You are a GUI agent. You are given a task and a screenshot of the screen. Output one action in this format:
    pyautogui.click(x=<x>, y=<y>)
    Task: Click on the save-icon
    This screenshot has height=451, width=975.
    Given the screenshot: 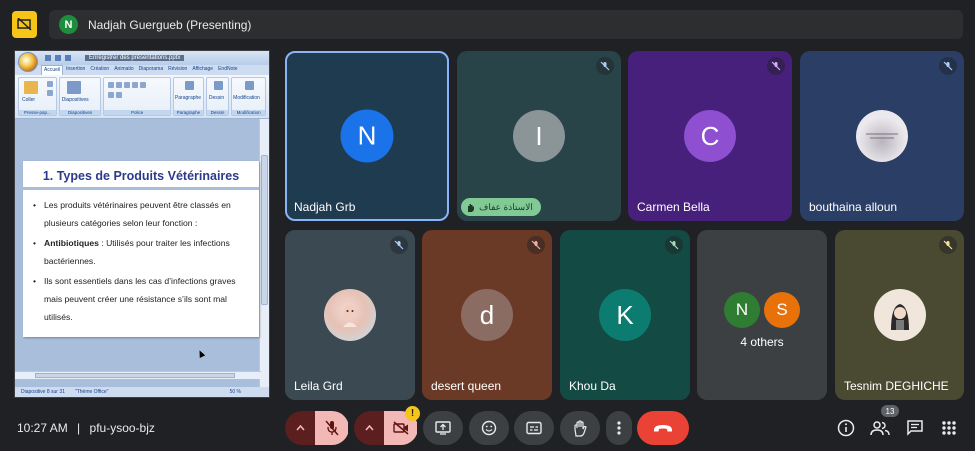 What is the action you would take?
    pyautogui.click(x=48, y=58)
    